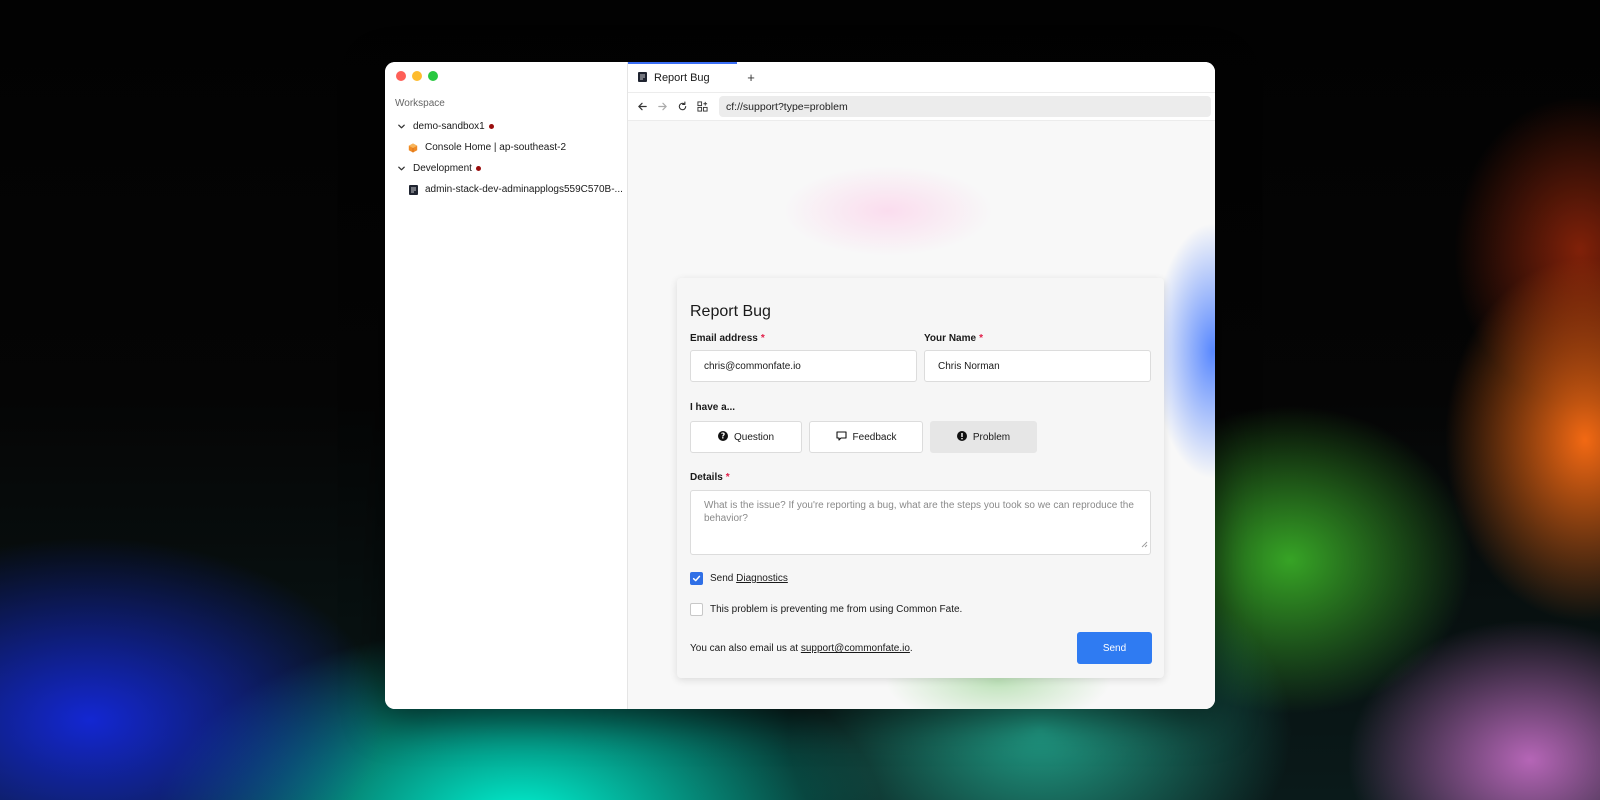  I want to click on send-button: Send, so click(1114, 648).